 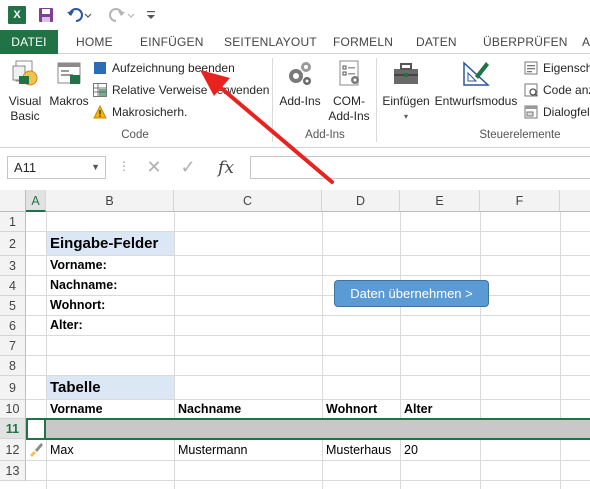 What do you see at coordinates (46, 15) in the screenshot?
I see `save-icon` at bounding box center [46, 15].